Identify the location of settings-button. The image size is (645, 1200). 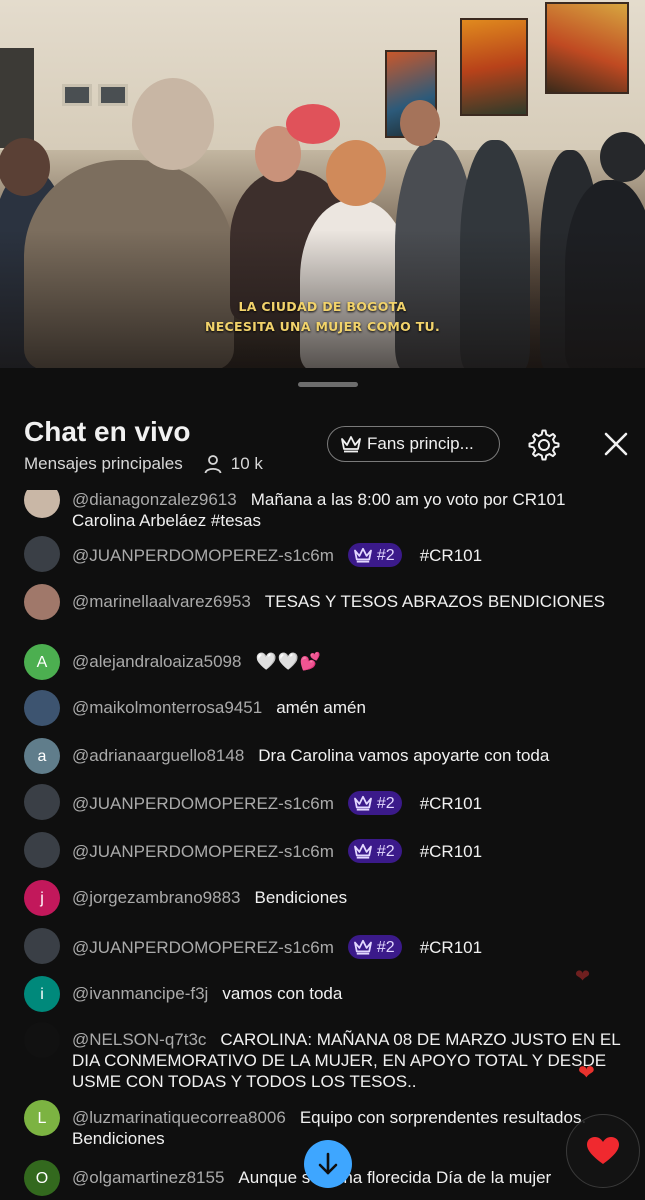
(544, 445).